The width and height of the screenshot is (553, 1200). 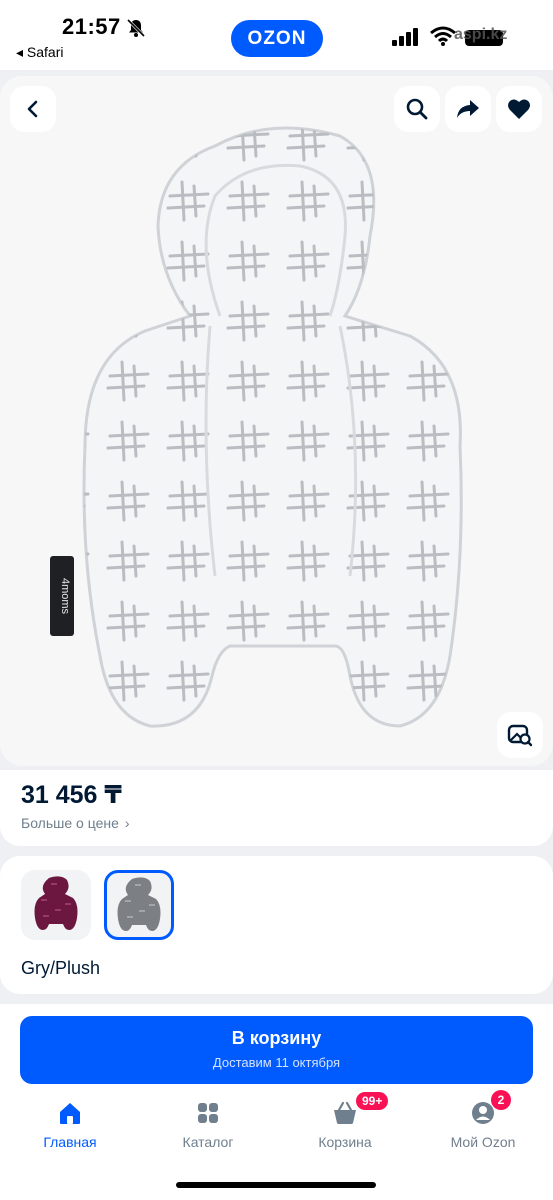 I want to click on favorite-button, so click(x=519, y=109).